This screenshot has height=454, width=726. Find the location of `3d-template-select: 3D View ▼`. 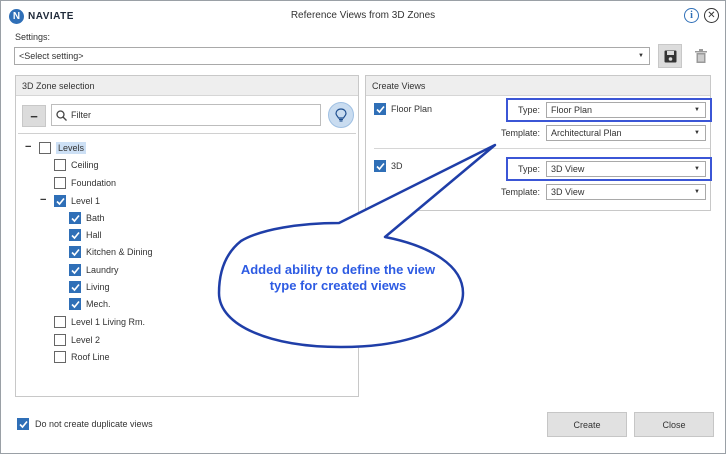

3d-template-select: 3D View ▼ is located at coordinates (626, 192).